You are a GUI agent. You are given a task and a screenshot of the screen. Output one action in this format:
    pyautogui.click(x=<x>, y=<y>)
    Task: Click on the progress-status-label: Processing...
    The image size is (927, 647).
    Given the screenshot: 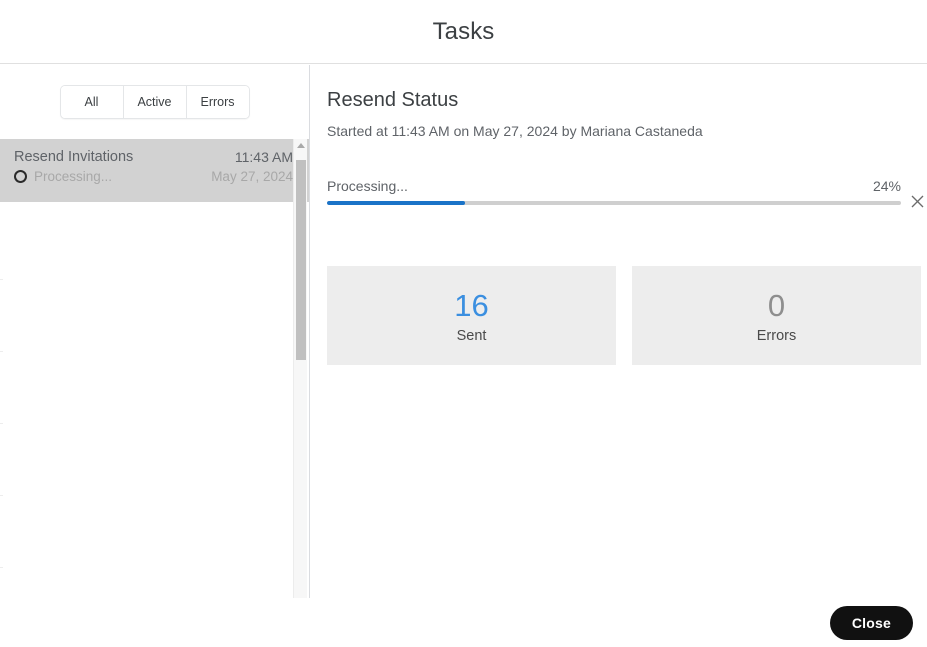 What is the action you would take?
    pyautogui.click(x=367, y=186)
    